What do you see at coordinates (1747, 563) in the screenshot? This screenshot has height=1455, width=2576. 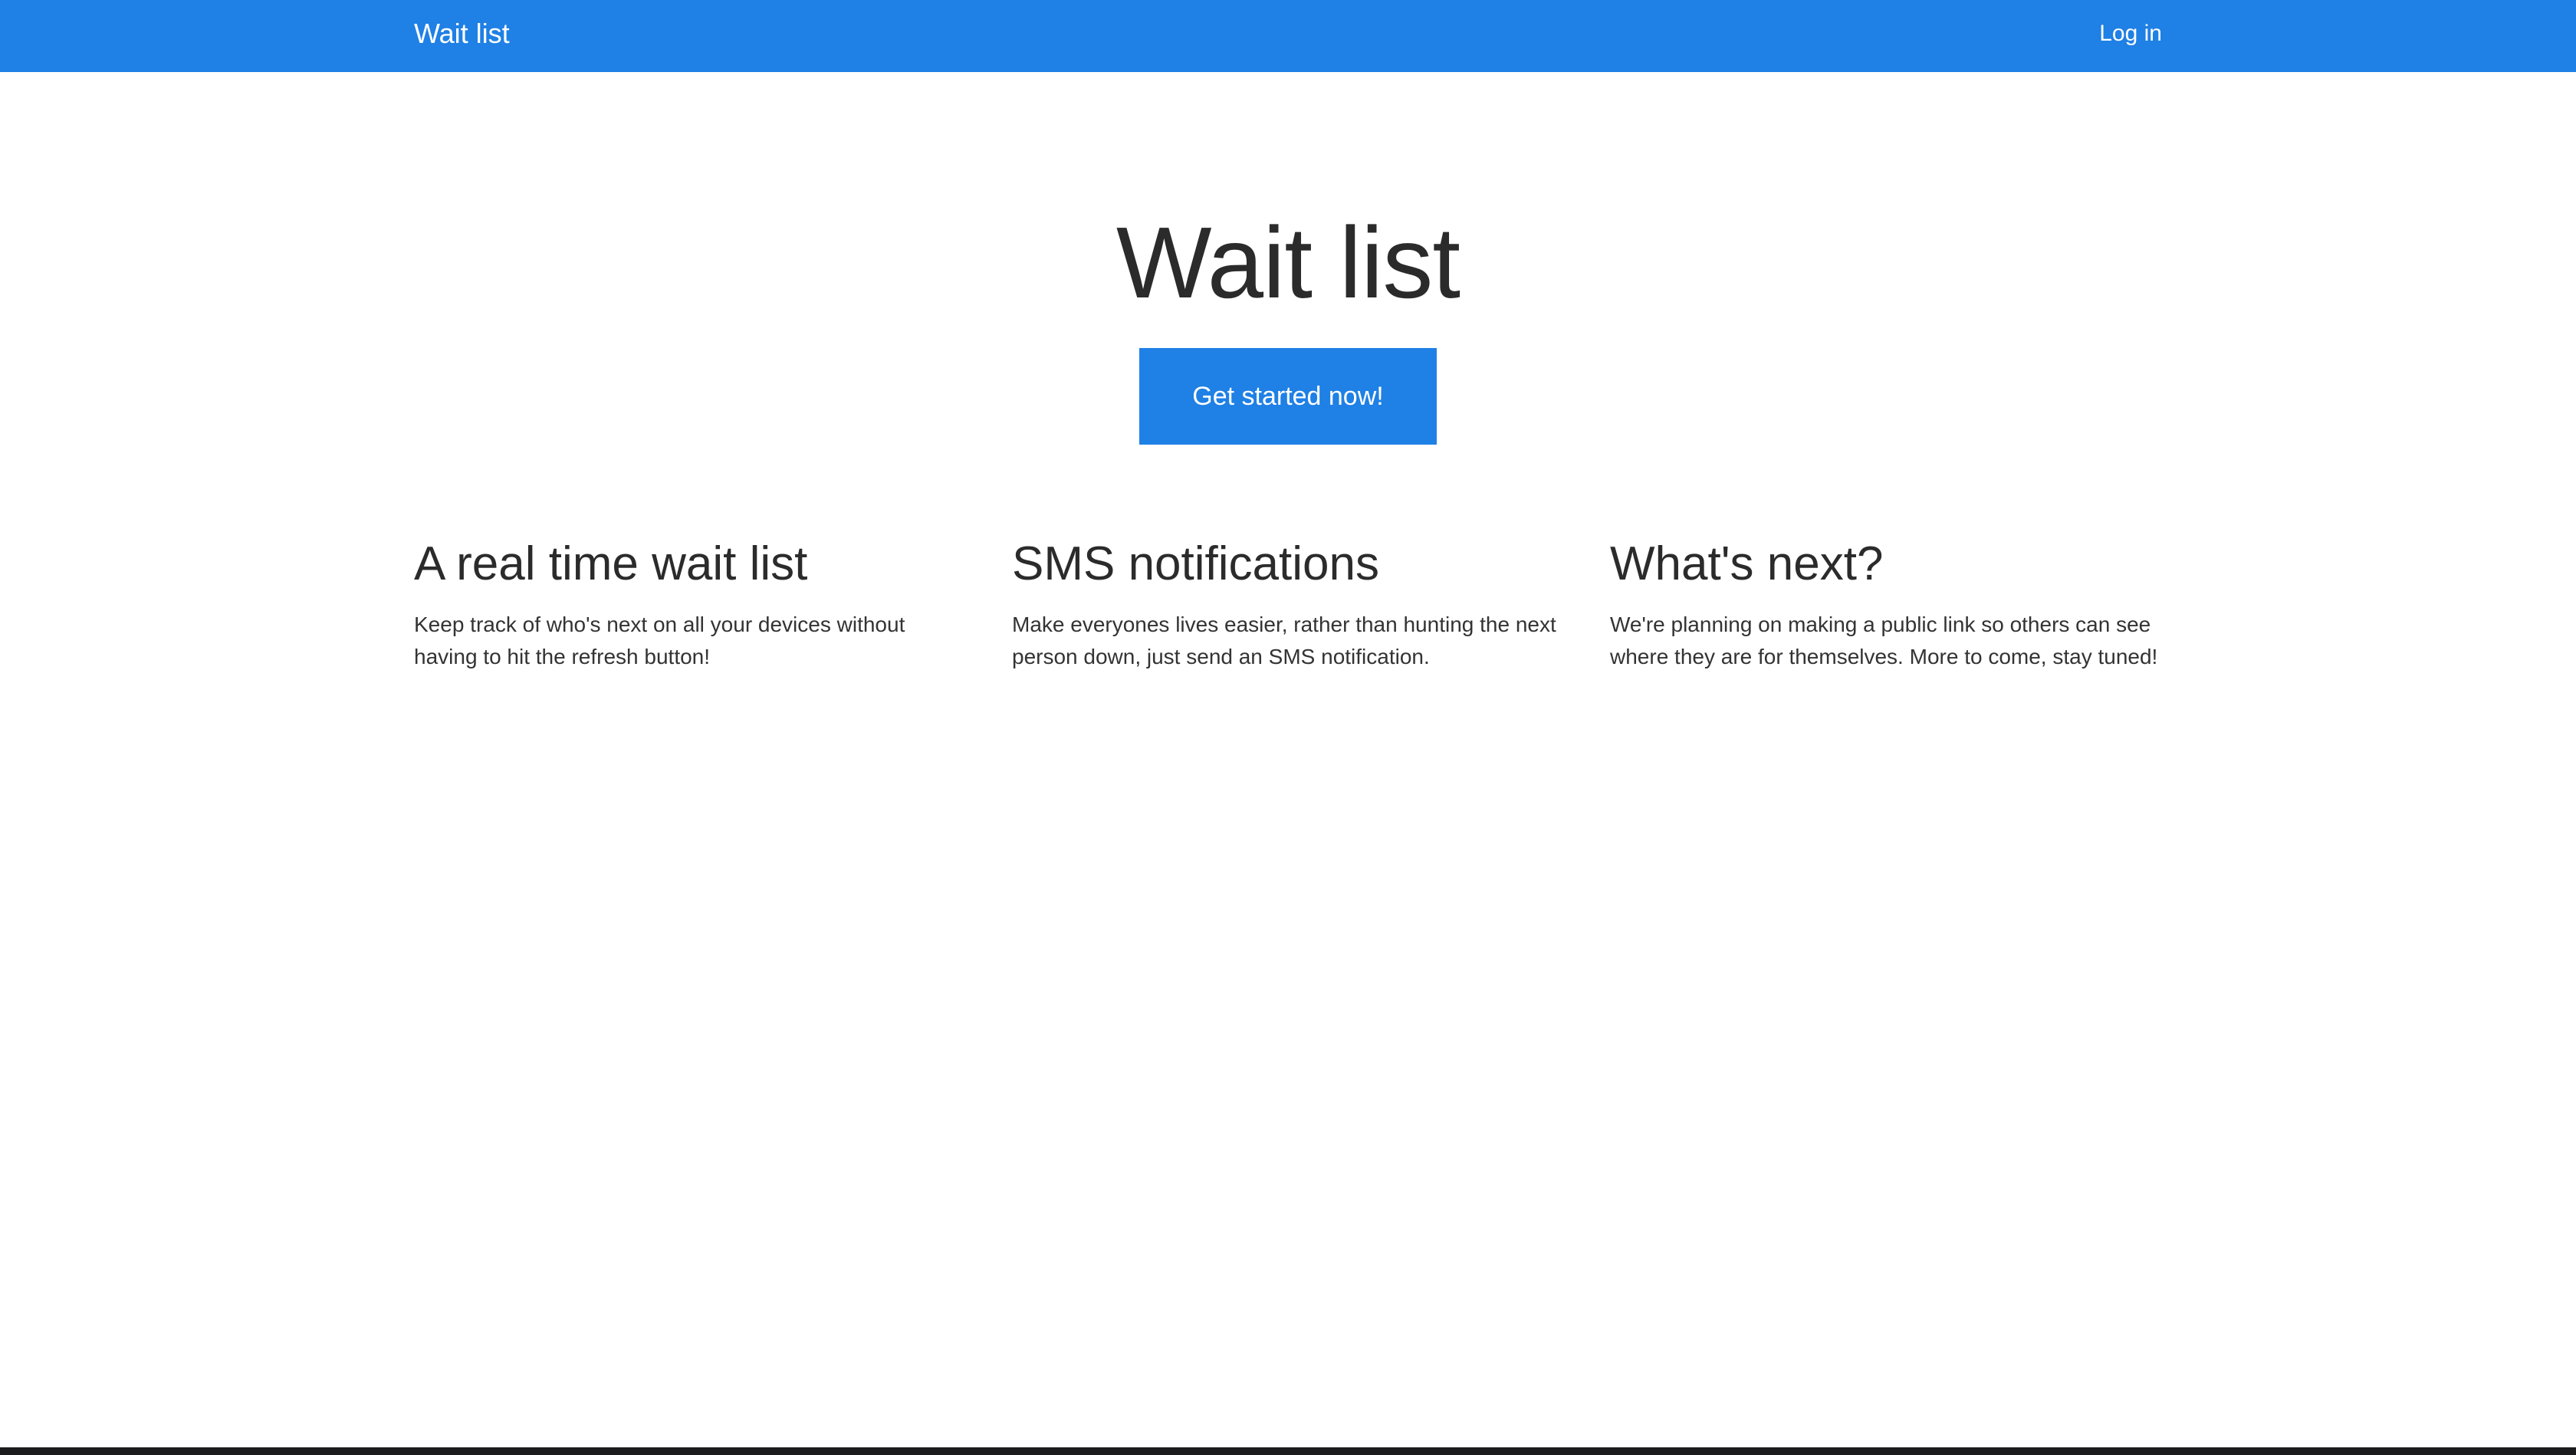 I see `feature-heading: What's next?` at bounding box center [1747, 563].